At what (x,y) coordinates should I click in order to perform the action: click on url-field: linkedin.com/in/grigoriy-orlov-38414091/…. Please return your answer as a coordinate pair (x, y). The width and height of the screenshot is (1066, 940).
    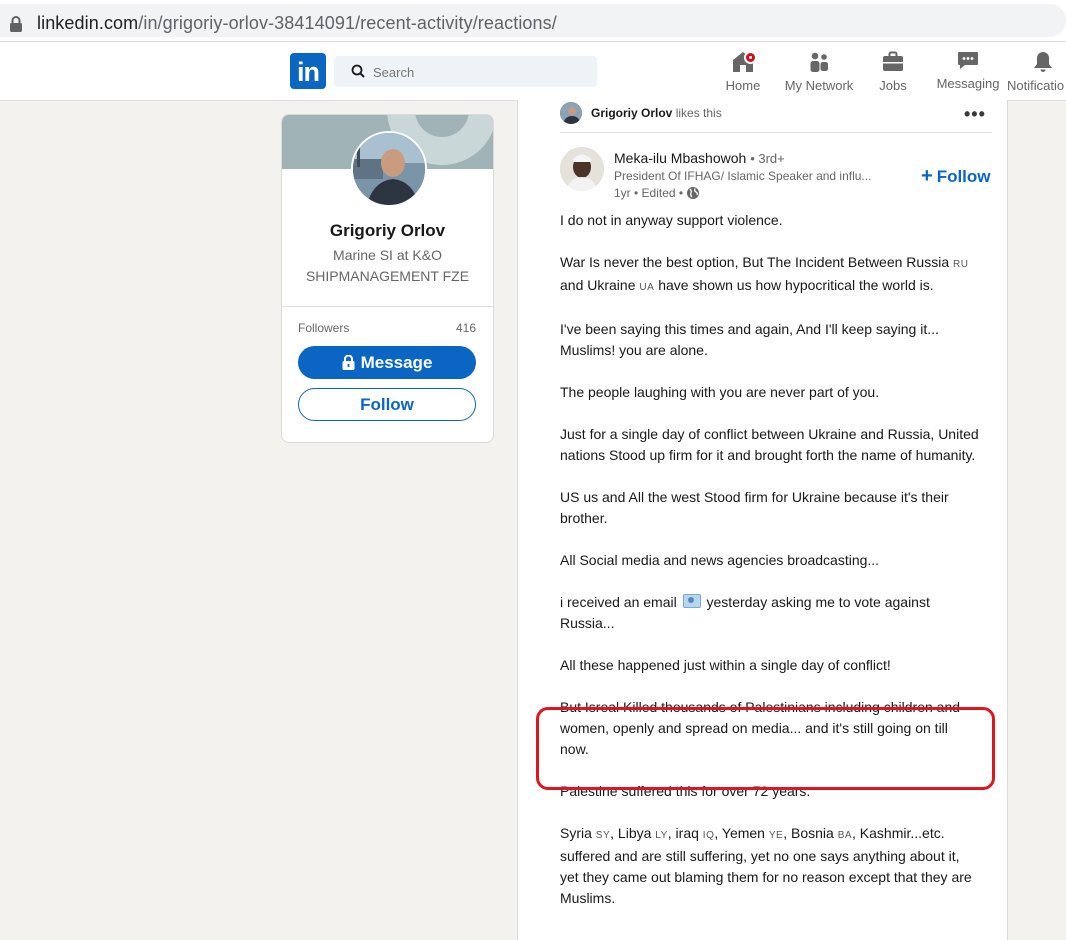
    Looking at the image, I should click on (533, 20).